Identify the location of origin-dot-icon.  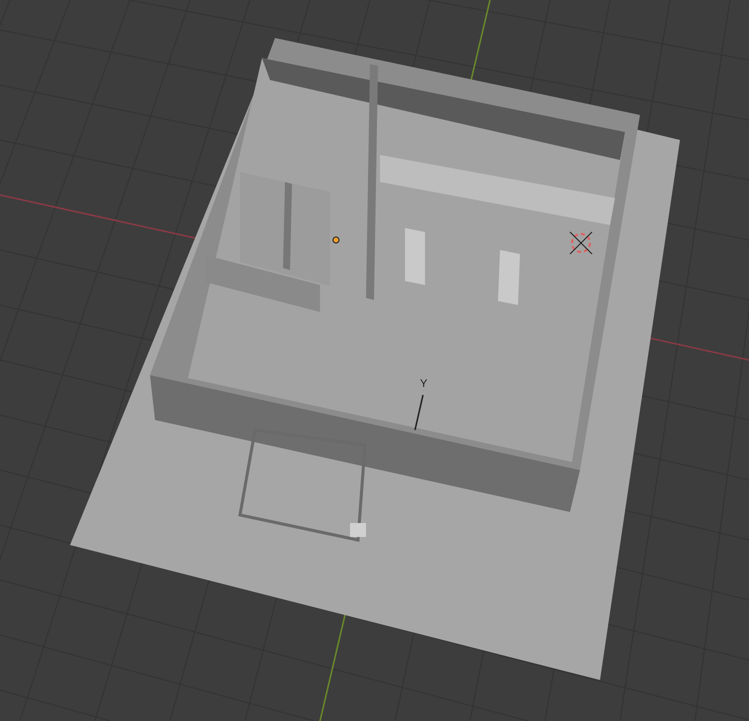
(336, 240).